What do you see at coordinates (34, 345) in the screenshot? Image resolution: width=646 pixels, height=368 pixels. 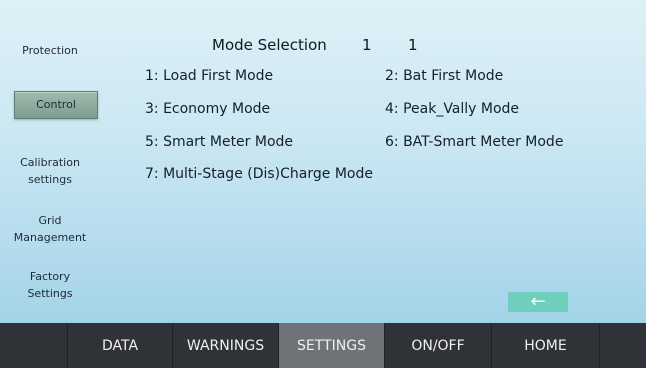 I see `nav-spacer` at bounding box center [34, 345].